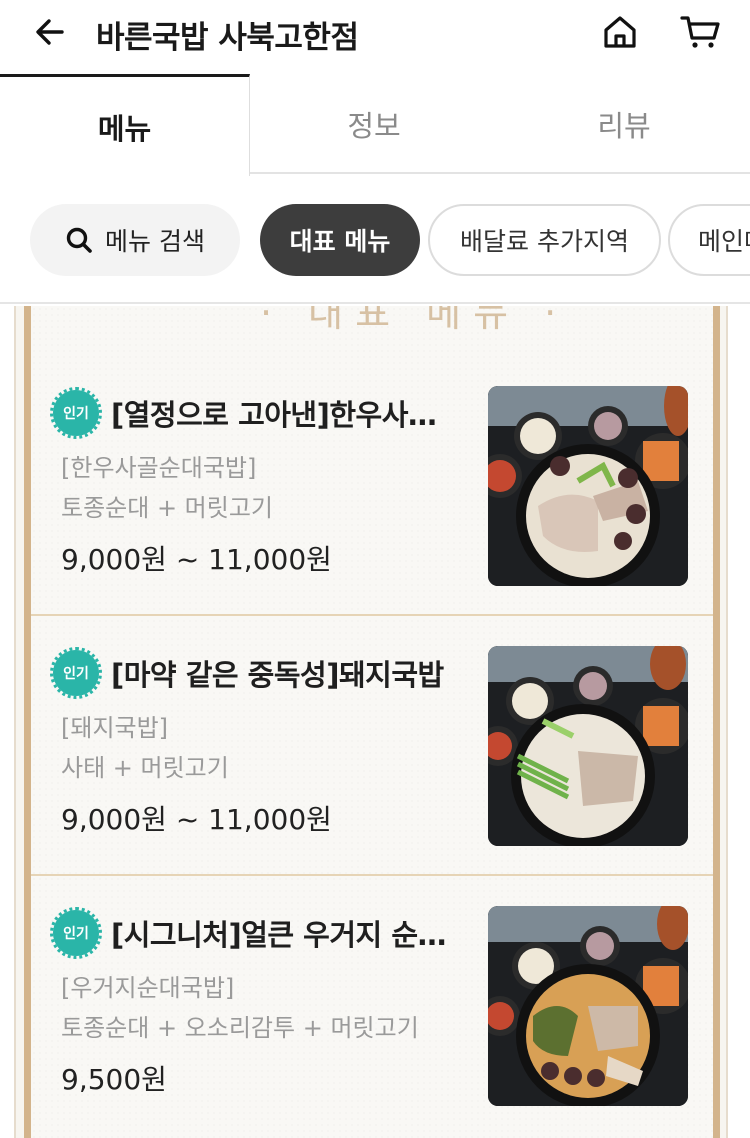 The height and width of the screenshot is (1138, 750). I want to click on menu-item-description: 사태 + 머릿고기, so click(145, 768).